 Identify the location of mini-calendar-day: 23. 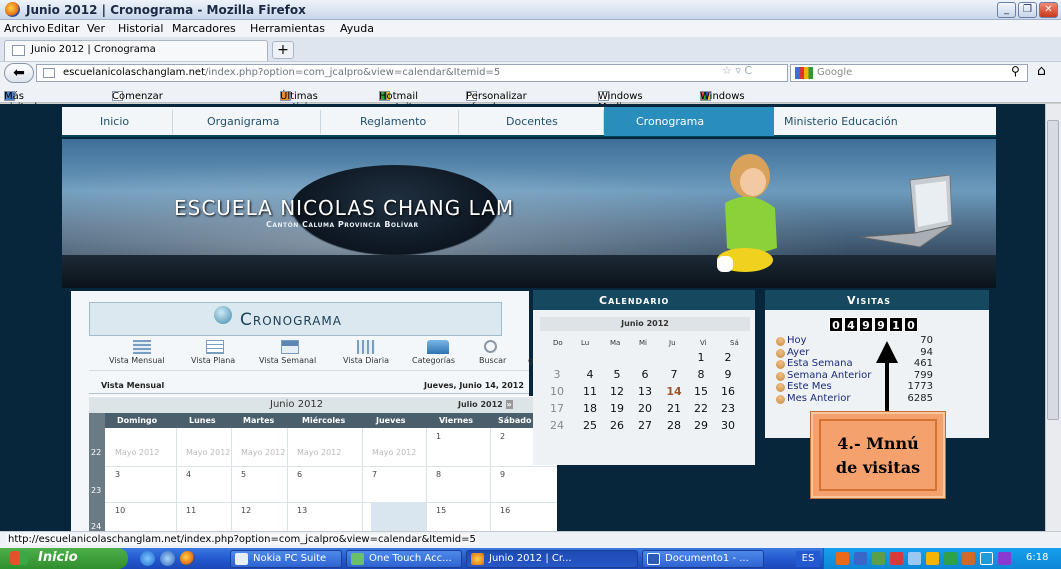
(728, 408).